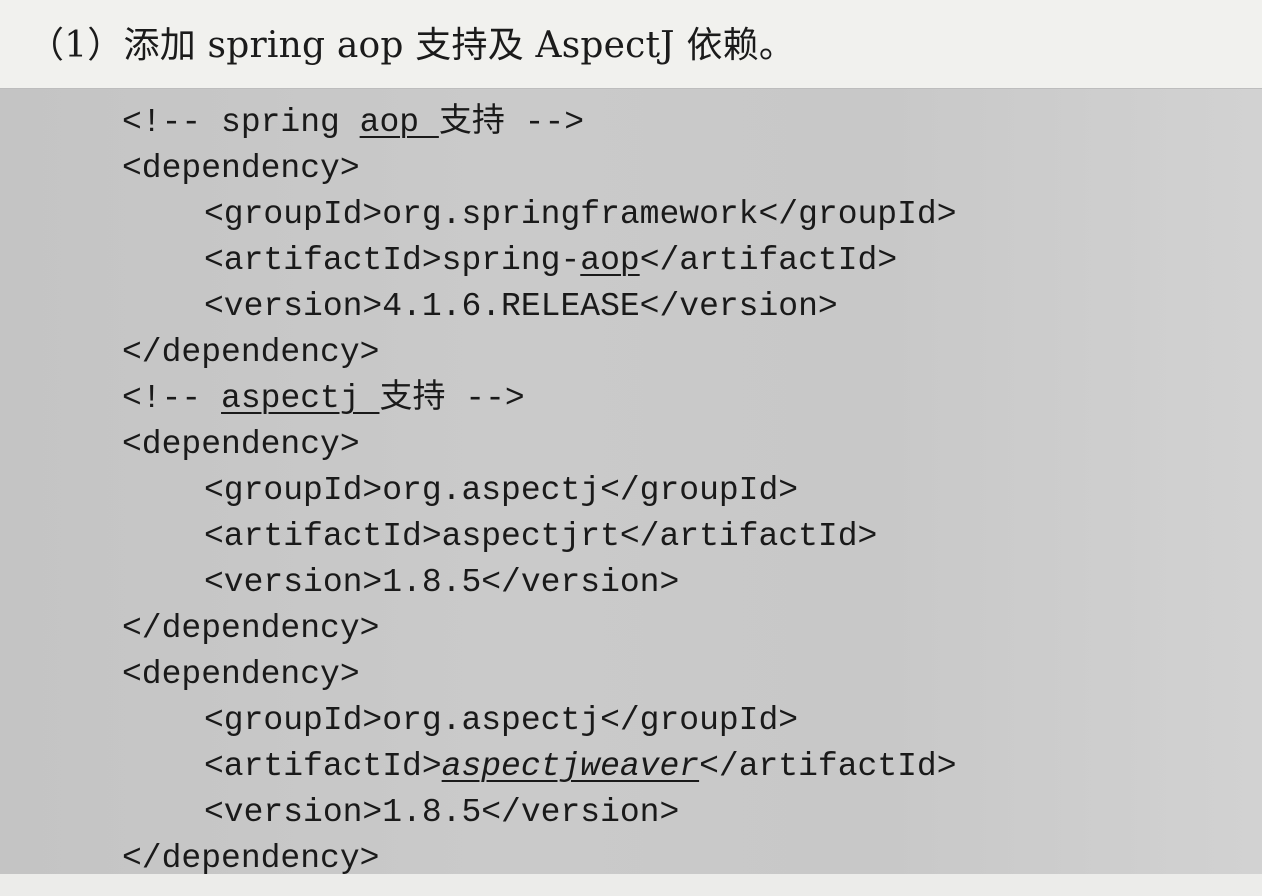 This screenshot has height=896, width=1262. Describe the element at coordinates (541, 536) in the screenshot. I see `code-line-artifact-id: <artifactId>aspectjrt</artifactId>` at that location.